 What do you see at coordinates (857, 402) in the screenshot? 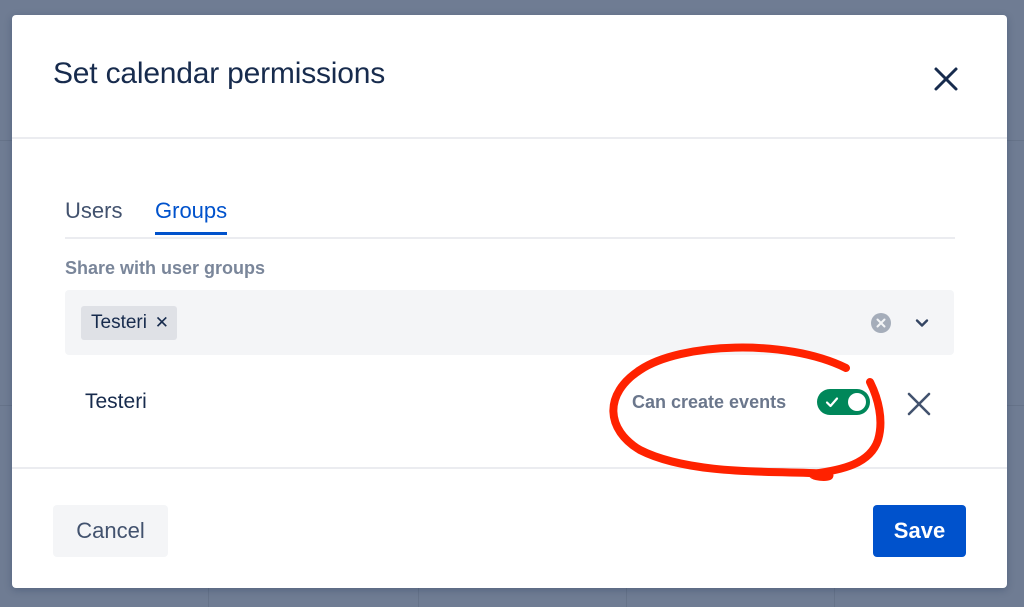
I see `toggle-knob` at bounding box center [857, 402].